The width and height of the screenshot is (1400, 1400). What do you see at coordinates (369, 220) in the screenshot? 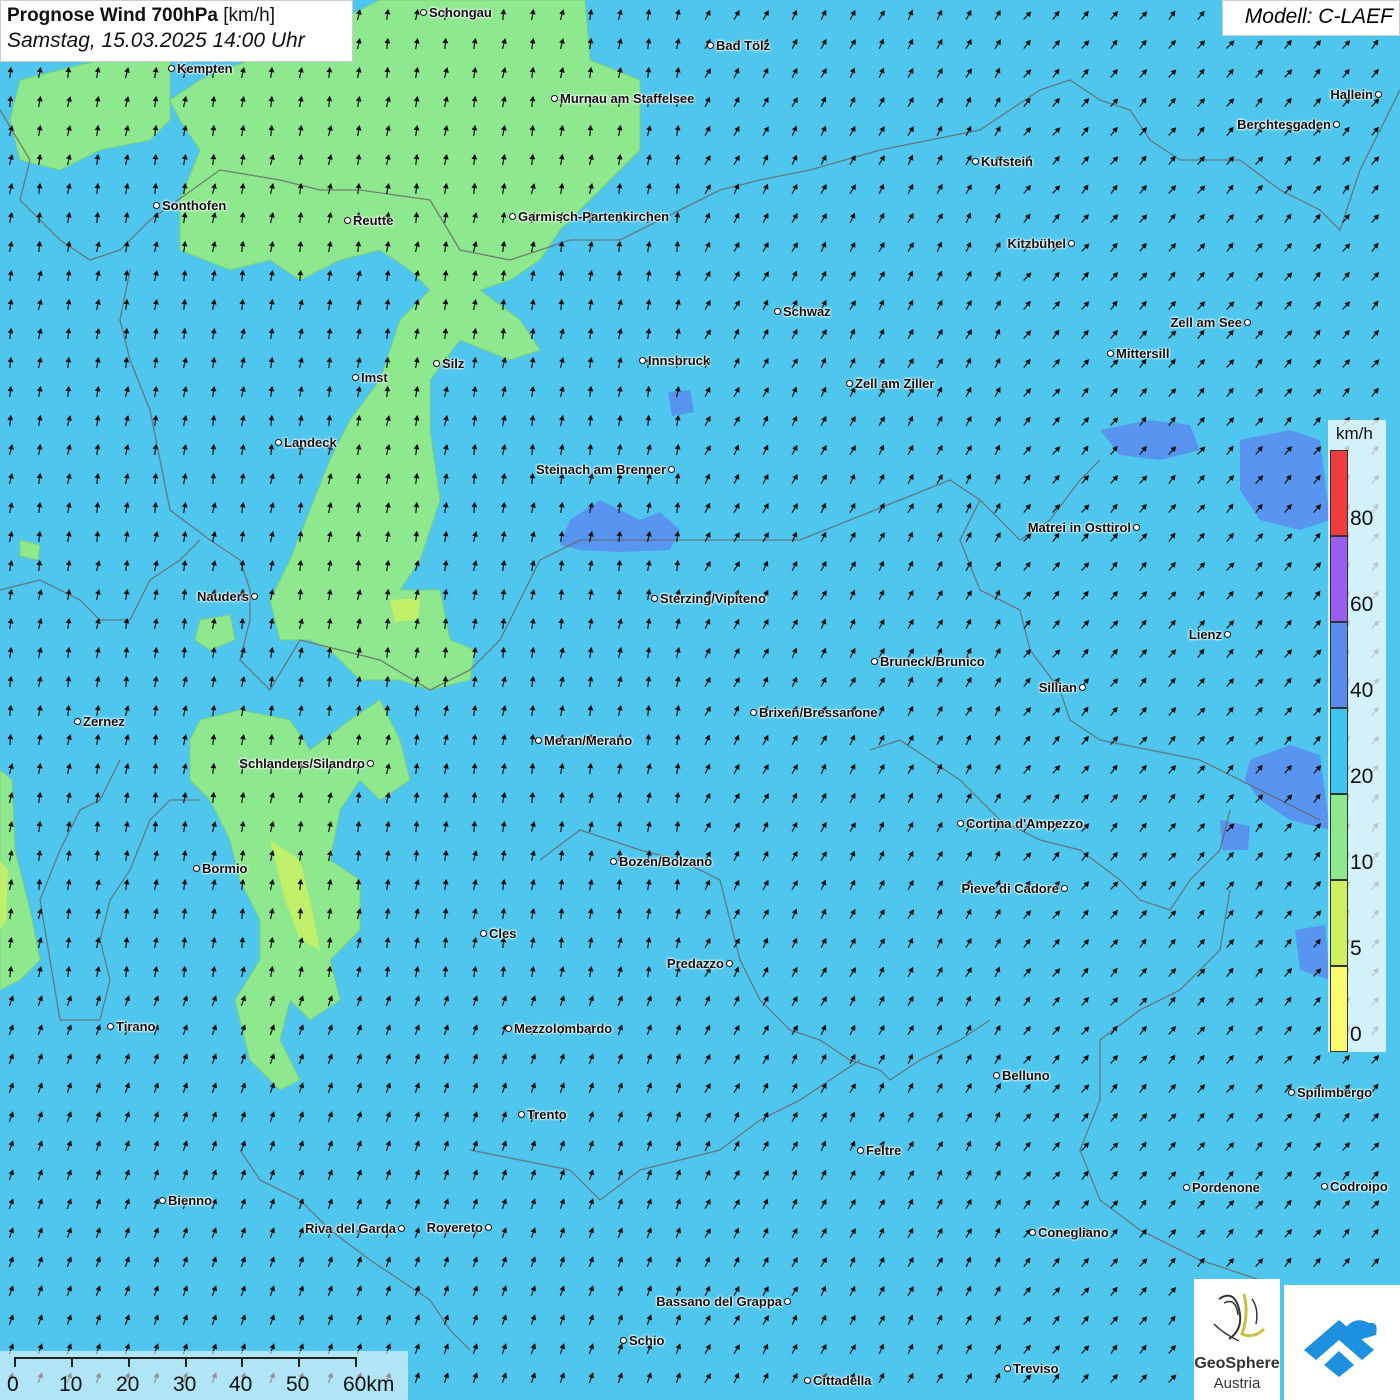
I see `city-marker: Reutte` at bounding box center [369, 220].